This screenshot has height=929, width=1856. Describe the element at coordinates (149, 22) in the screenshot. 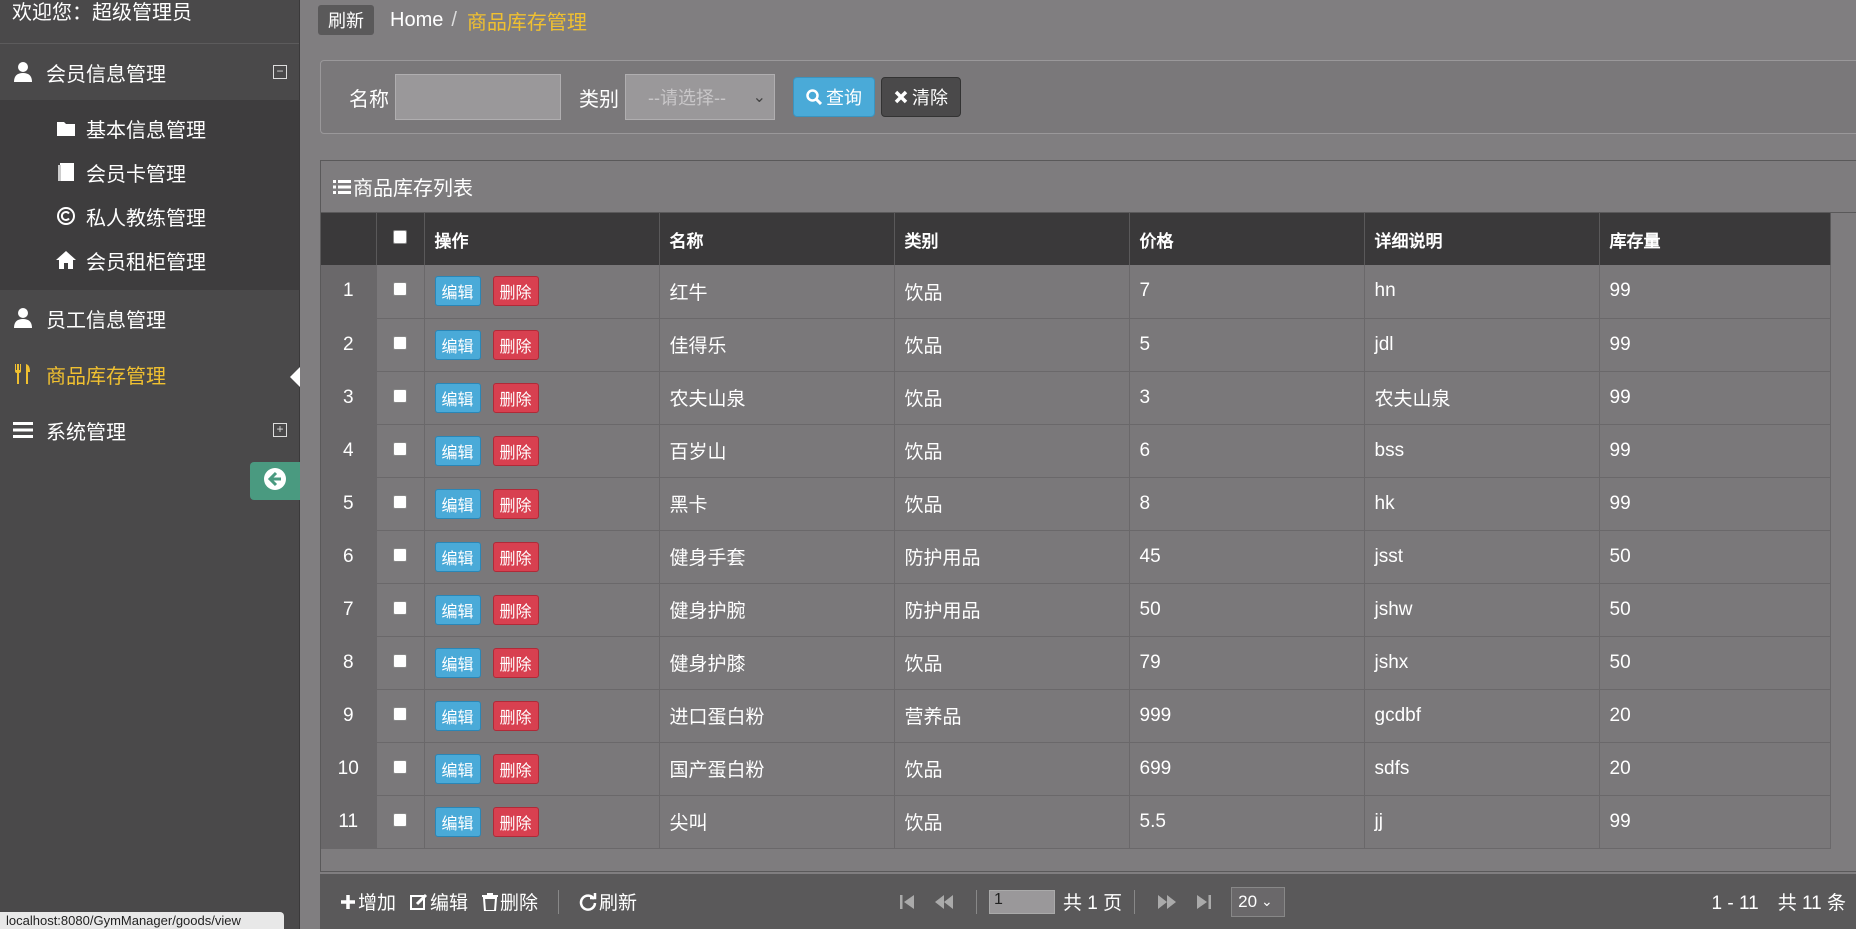

I see `welcome-text: 欢迎您：超级管理员` at that location.